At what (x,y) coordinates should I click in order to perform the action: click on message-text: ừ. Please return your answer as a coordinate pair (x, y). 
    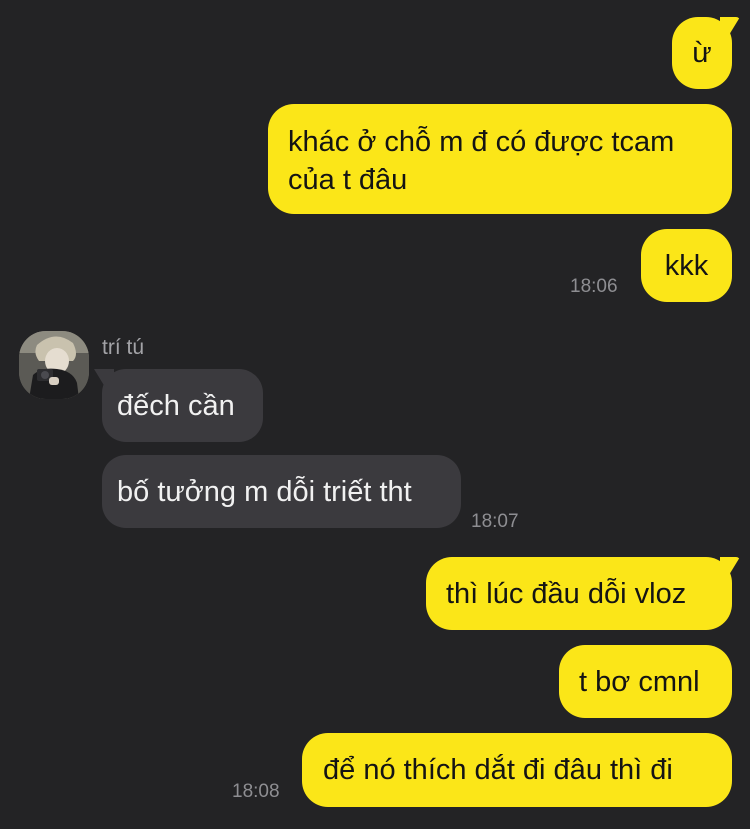
    Looking at the image, I should click on (702, 53).